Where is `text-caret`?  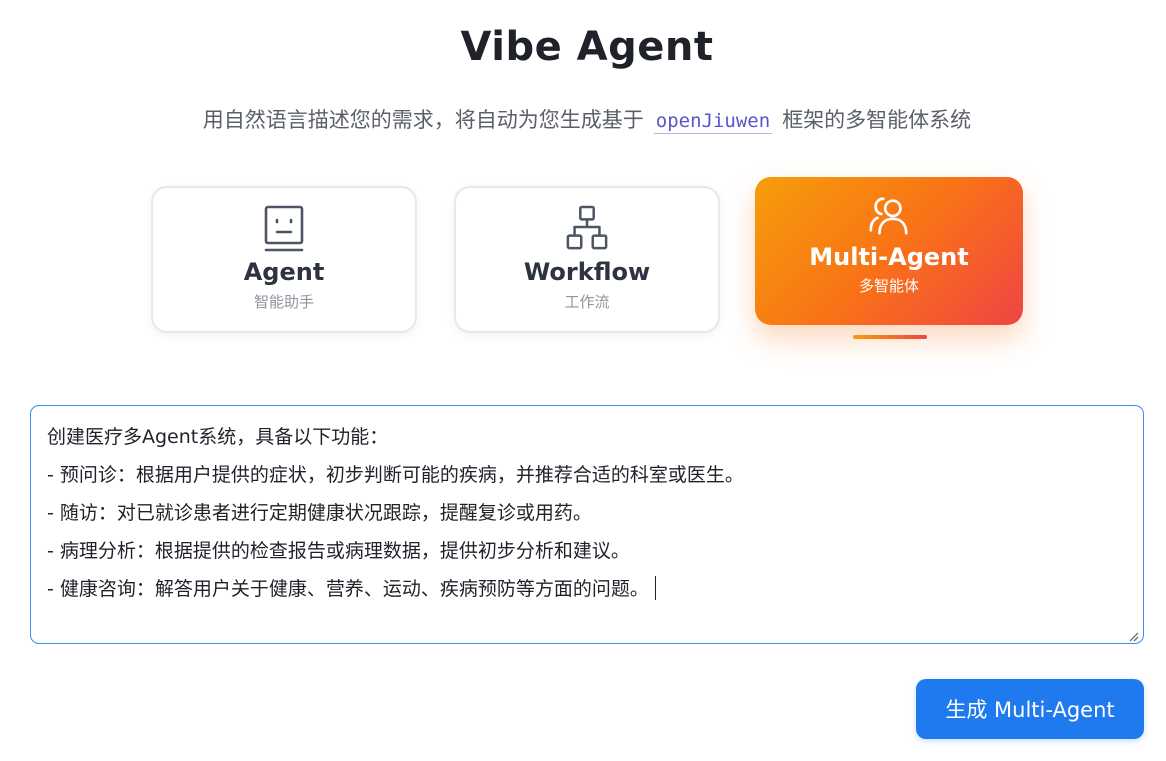
text-caret is located at coordinates (655, 588).